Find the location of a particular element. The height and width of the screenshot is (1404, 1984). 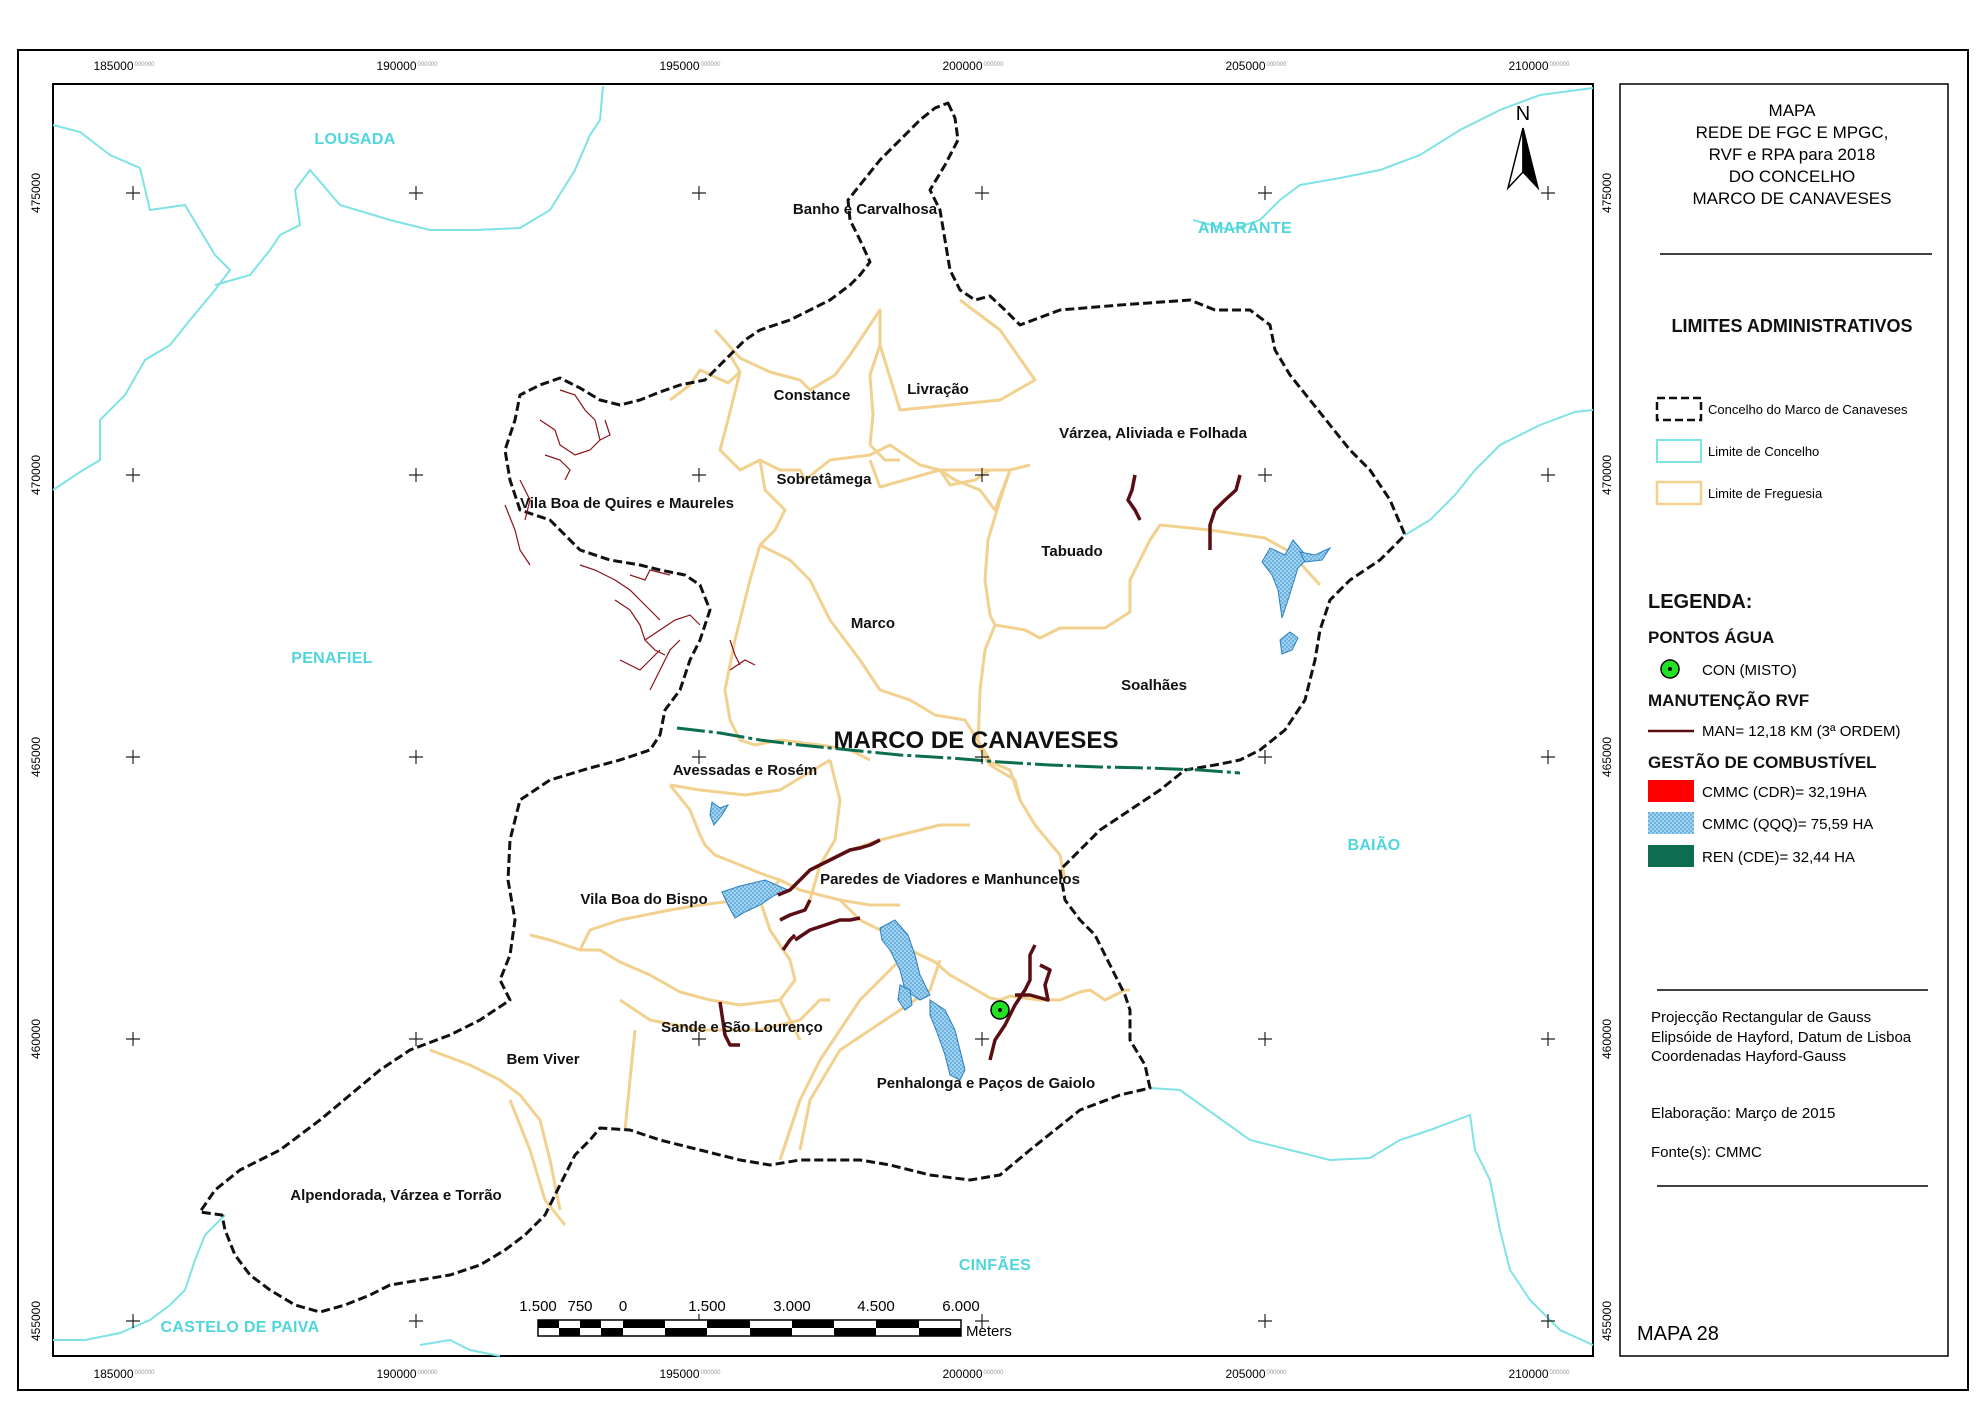

y-axis-right: 475000 470000 465000 460000 455000 is located at coordinates (1607, 757).